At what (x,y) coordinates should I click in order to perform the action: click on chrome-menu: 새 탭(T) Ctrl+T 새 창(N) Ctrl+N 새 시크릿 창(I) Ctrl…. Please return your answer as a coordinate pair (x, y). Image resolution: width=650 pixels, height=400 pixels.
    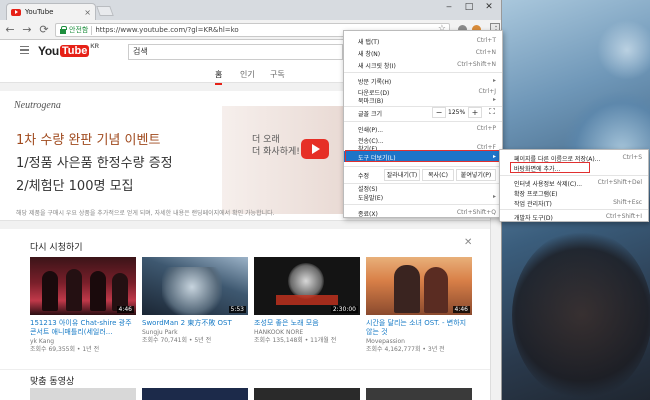
    Looking at the image, I should click on (423, 124).